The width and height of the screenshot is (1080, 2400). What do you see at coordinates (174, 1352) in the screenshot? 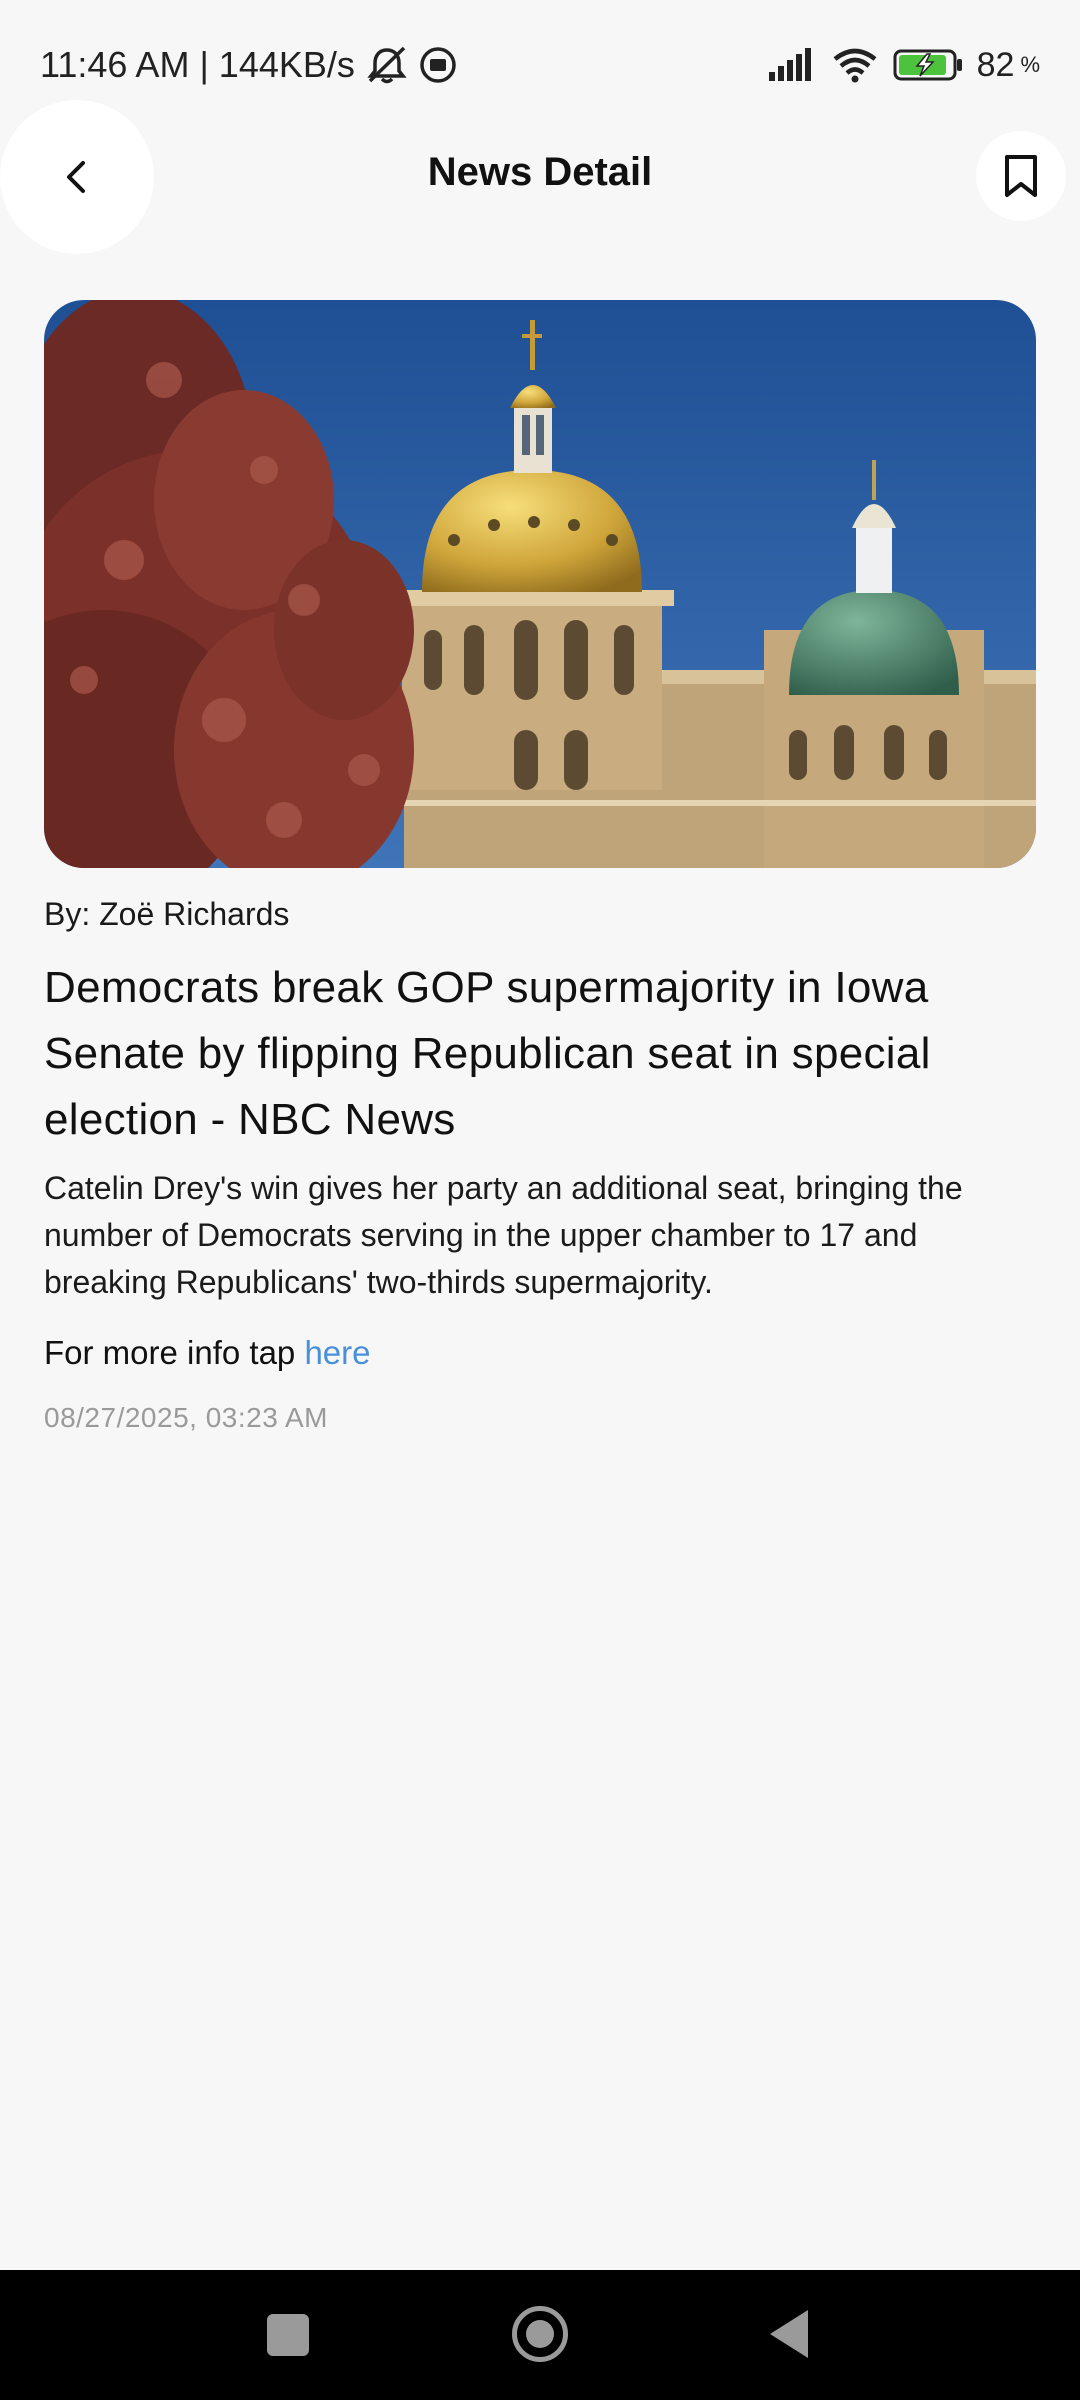
I see `more-info-text: For more info tap` at bounding box center [174, 1352].